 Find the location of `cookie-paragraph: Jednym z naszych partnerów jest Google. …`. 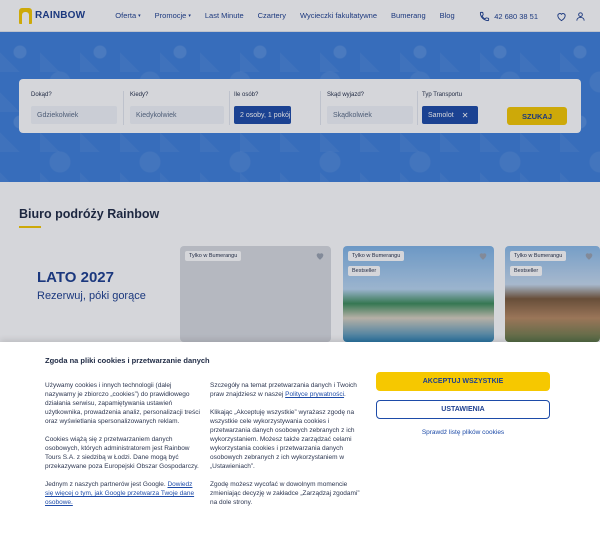

cookie-paragraph: Jednym z naszych partnerów jest Google. … is located at coordinates (120, 493).